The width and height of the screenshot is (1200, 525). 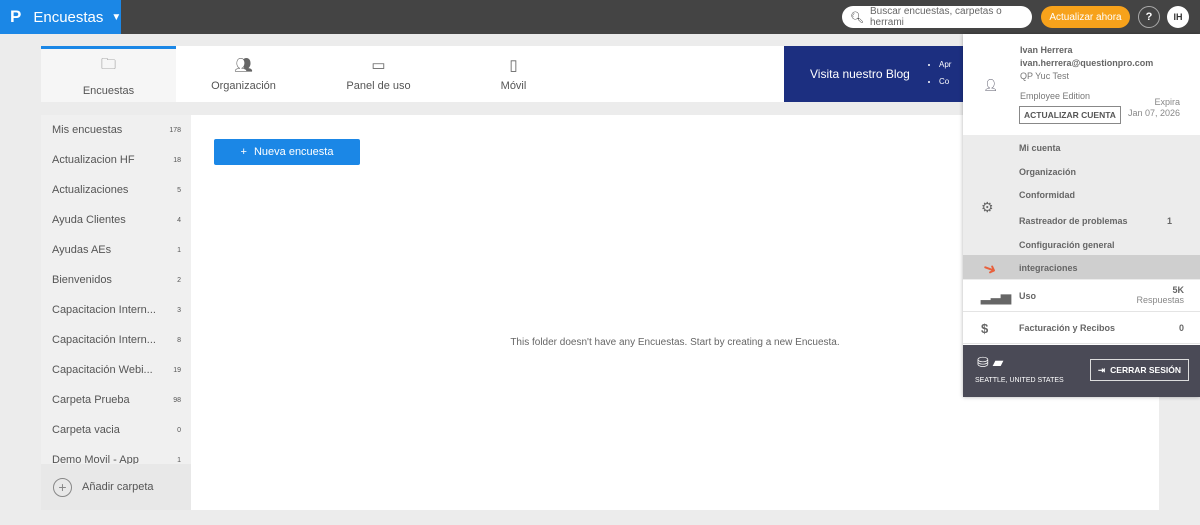 I want to click on sidebar-folder-item: Actualizaciones 5, so click(x=116, y=190).